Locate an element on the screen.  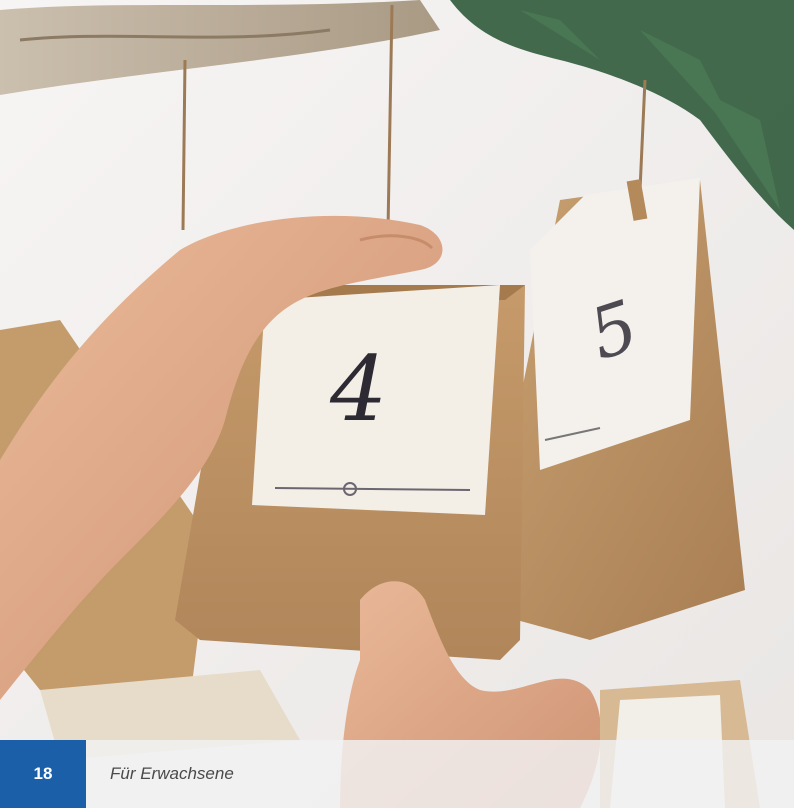
svg-text: 4 is located at coordinates (358, 389).